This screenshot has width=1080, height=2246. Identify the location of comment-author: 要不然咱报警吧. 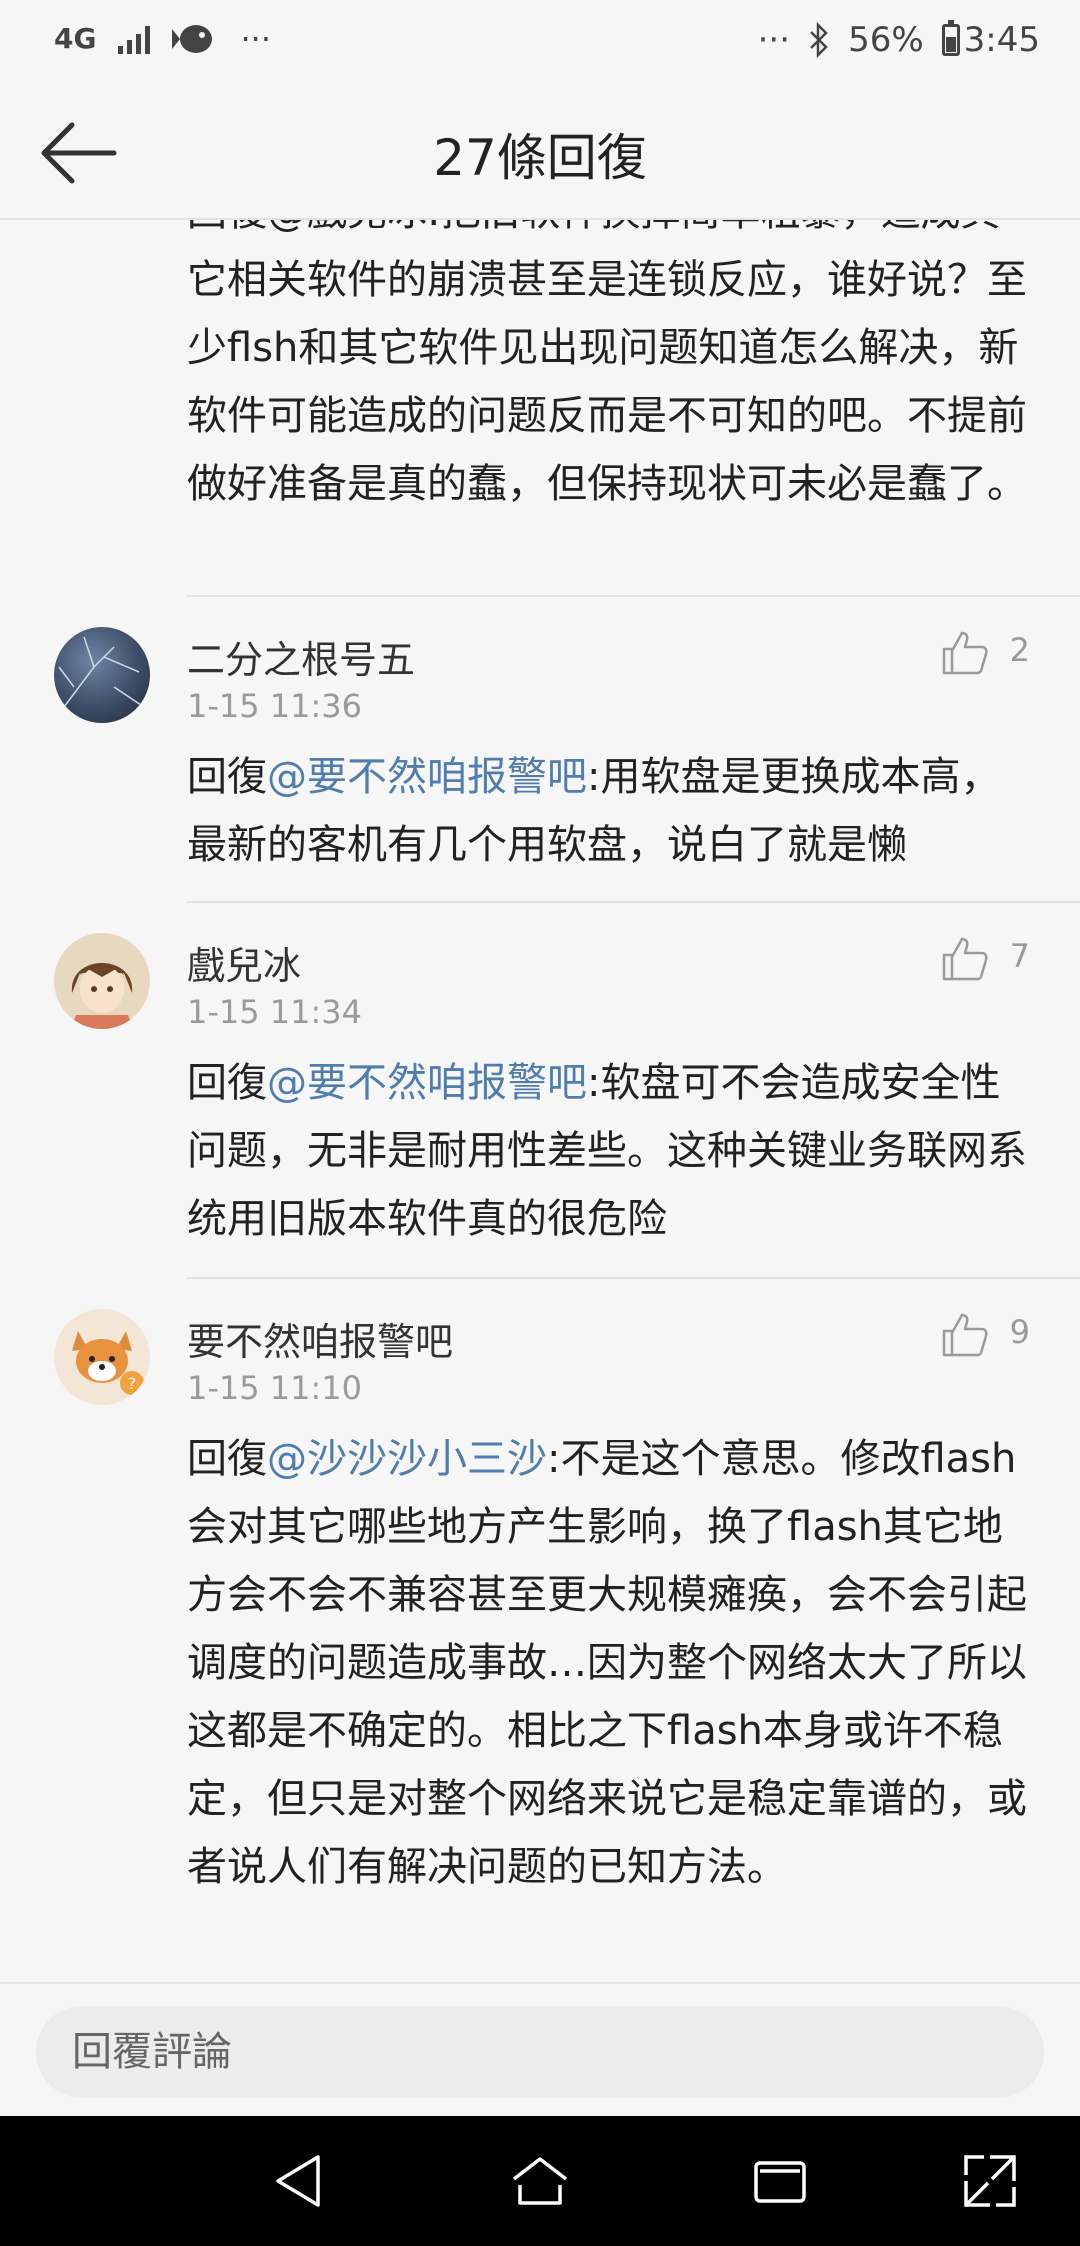
(320, 1338).